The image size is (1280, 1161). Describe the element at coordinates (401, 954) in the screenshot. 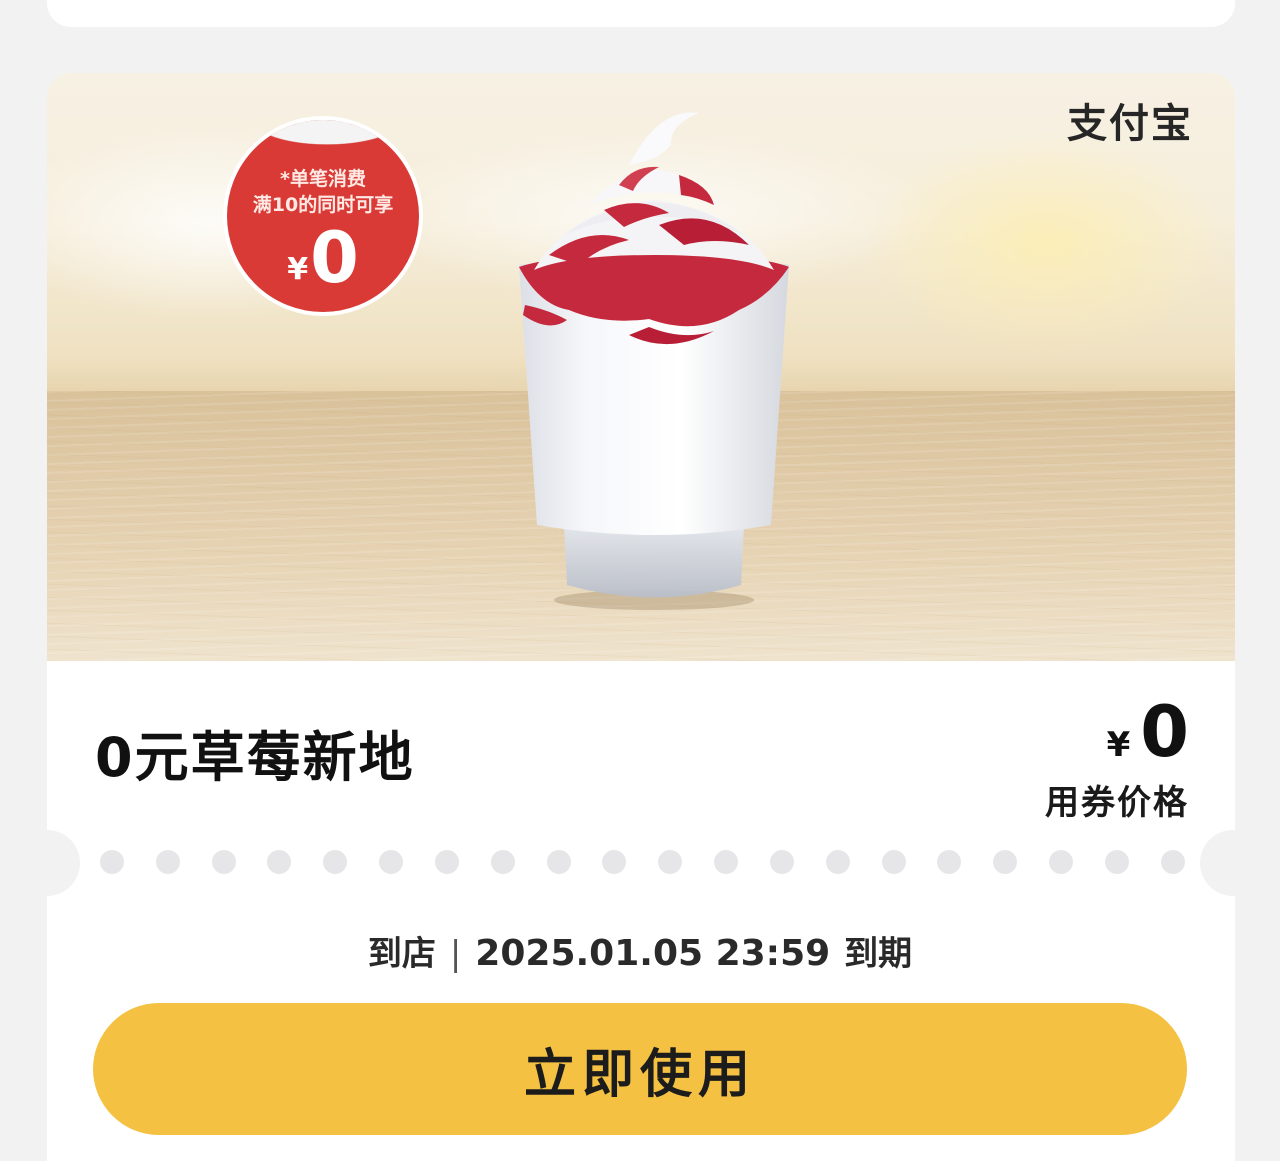

I see `redemption-channel: 到店` at that location.